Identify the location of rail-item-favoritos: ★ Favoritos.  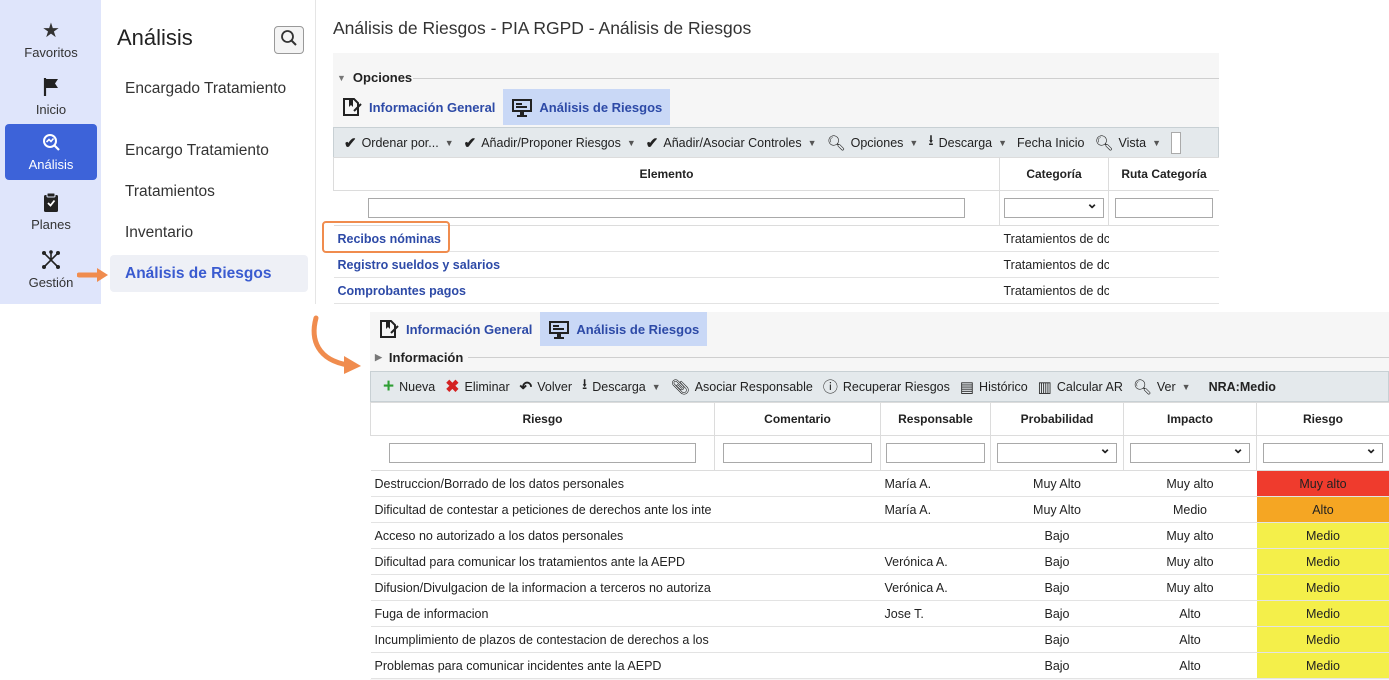
(51, 40).